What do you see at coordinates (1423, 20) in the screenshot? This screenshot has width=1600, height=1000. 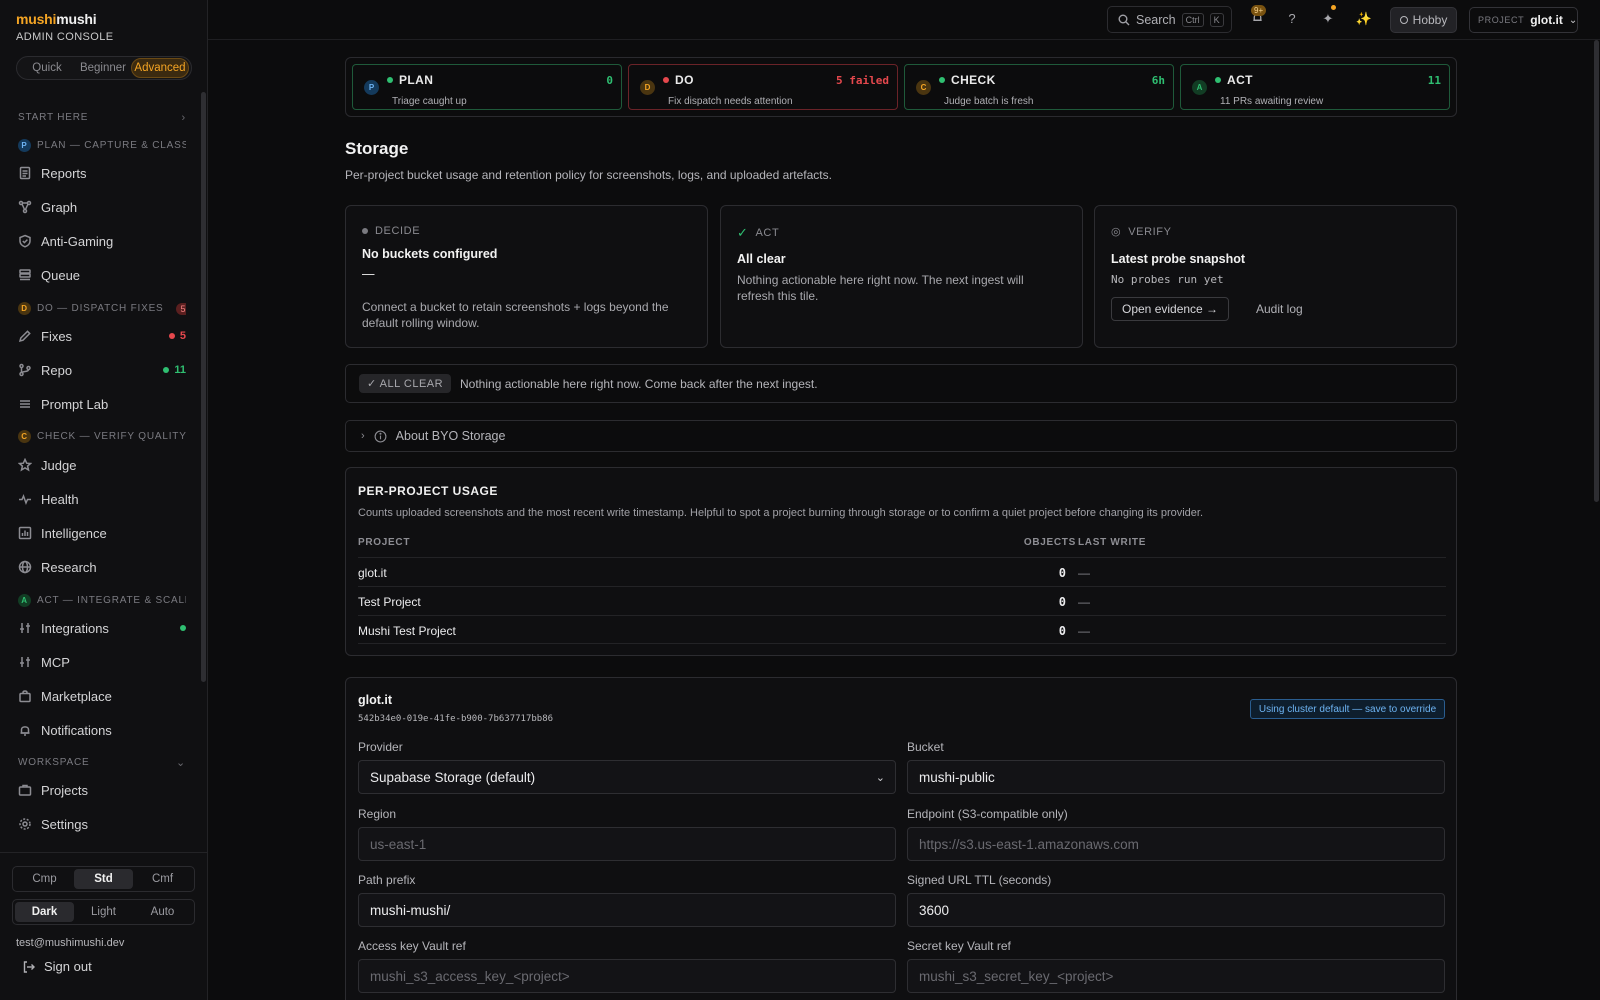 I see `plan-tier-button: Hobby` at bounding box center [1423, 20].